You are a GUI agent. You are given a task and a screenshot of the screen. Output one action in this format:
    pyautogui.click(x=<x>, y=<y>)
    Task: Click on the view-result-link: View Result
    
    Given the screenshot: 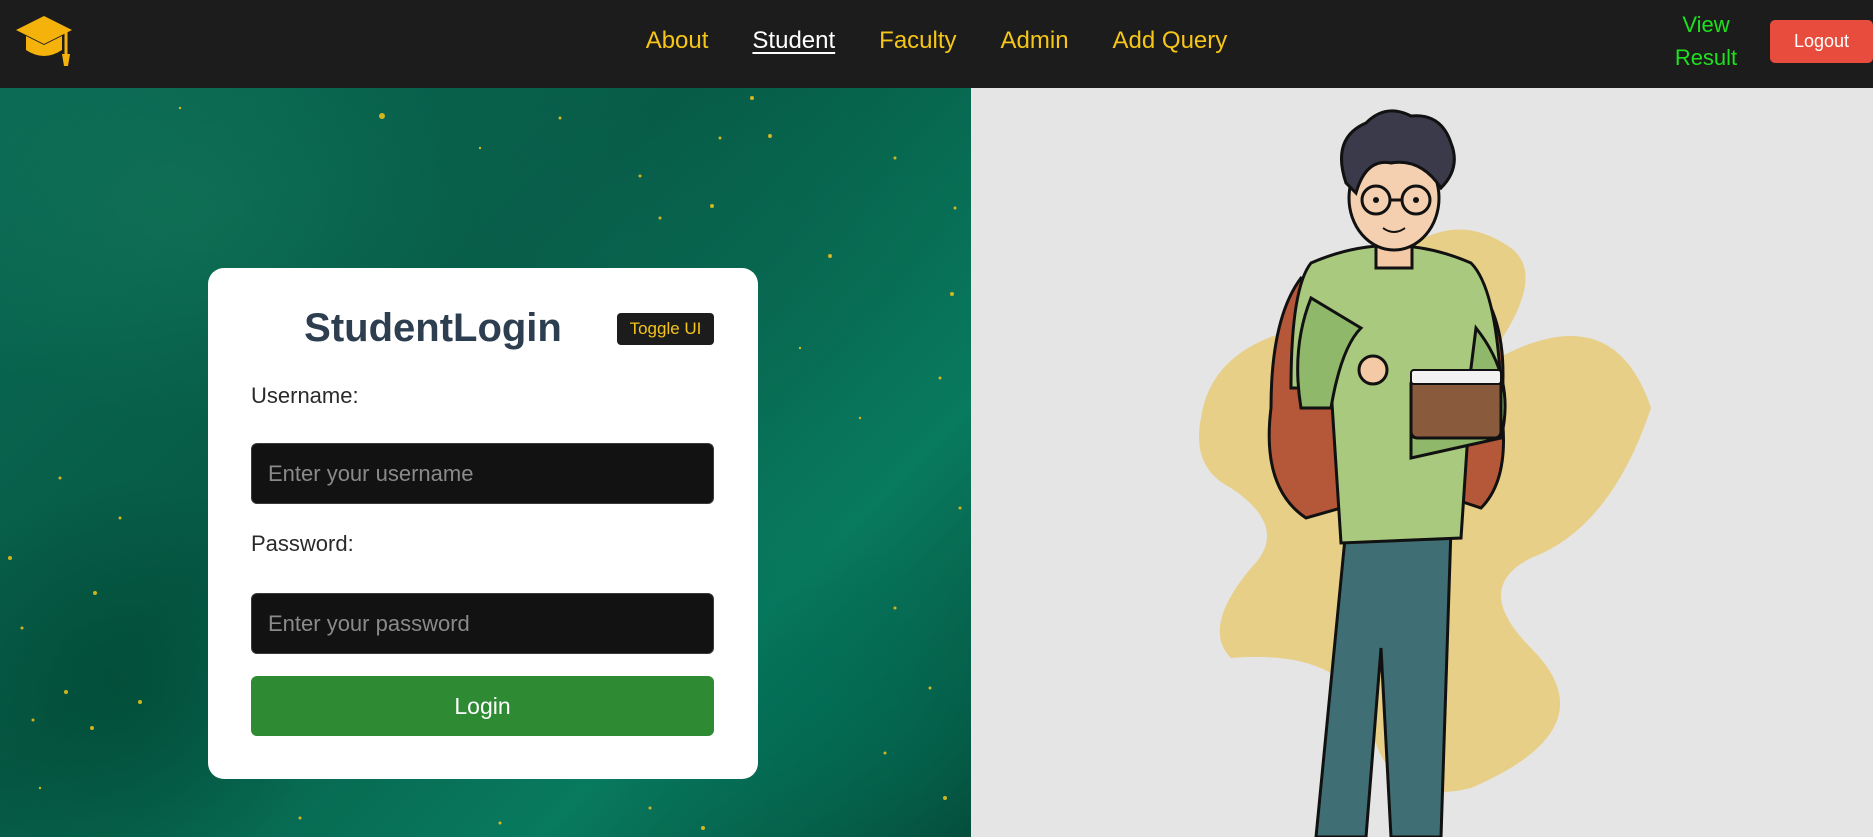 What is the action you would take?
    pyautogui.click(x=1706, y=41)
    